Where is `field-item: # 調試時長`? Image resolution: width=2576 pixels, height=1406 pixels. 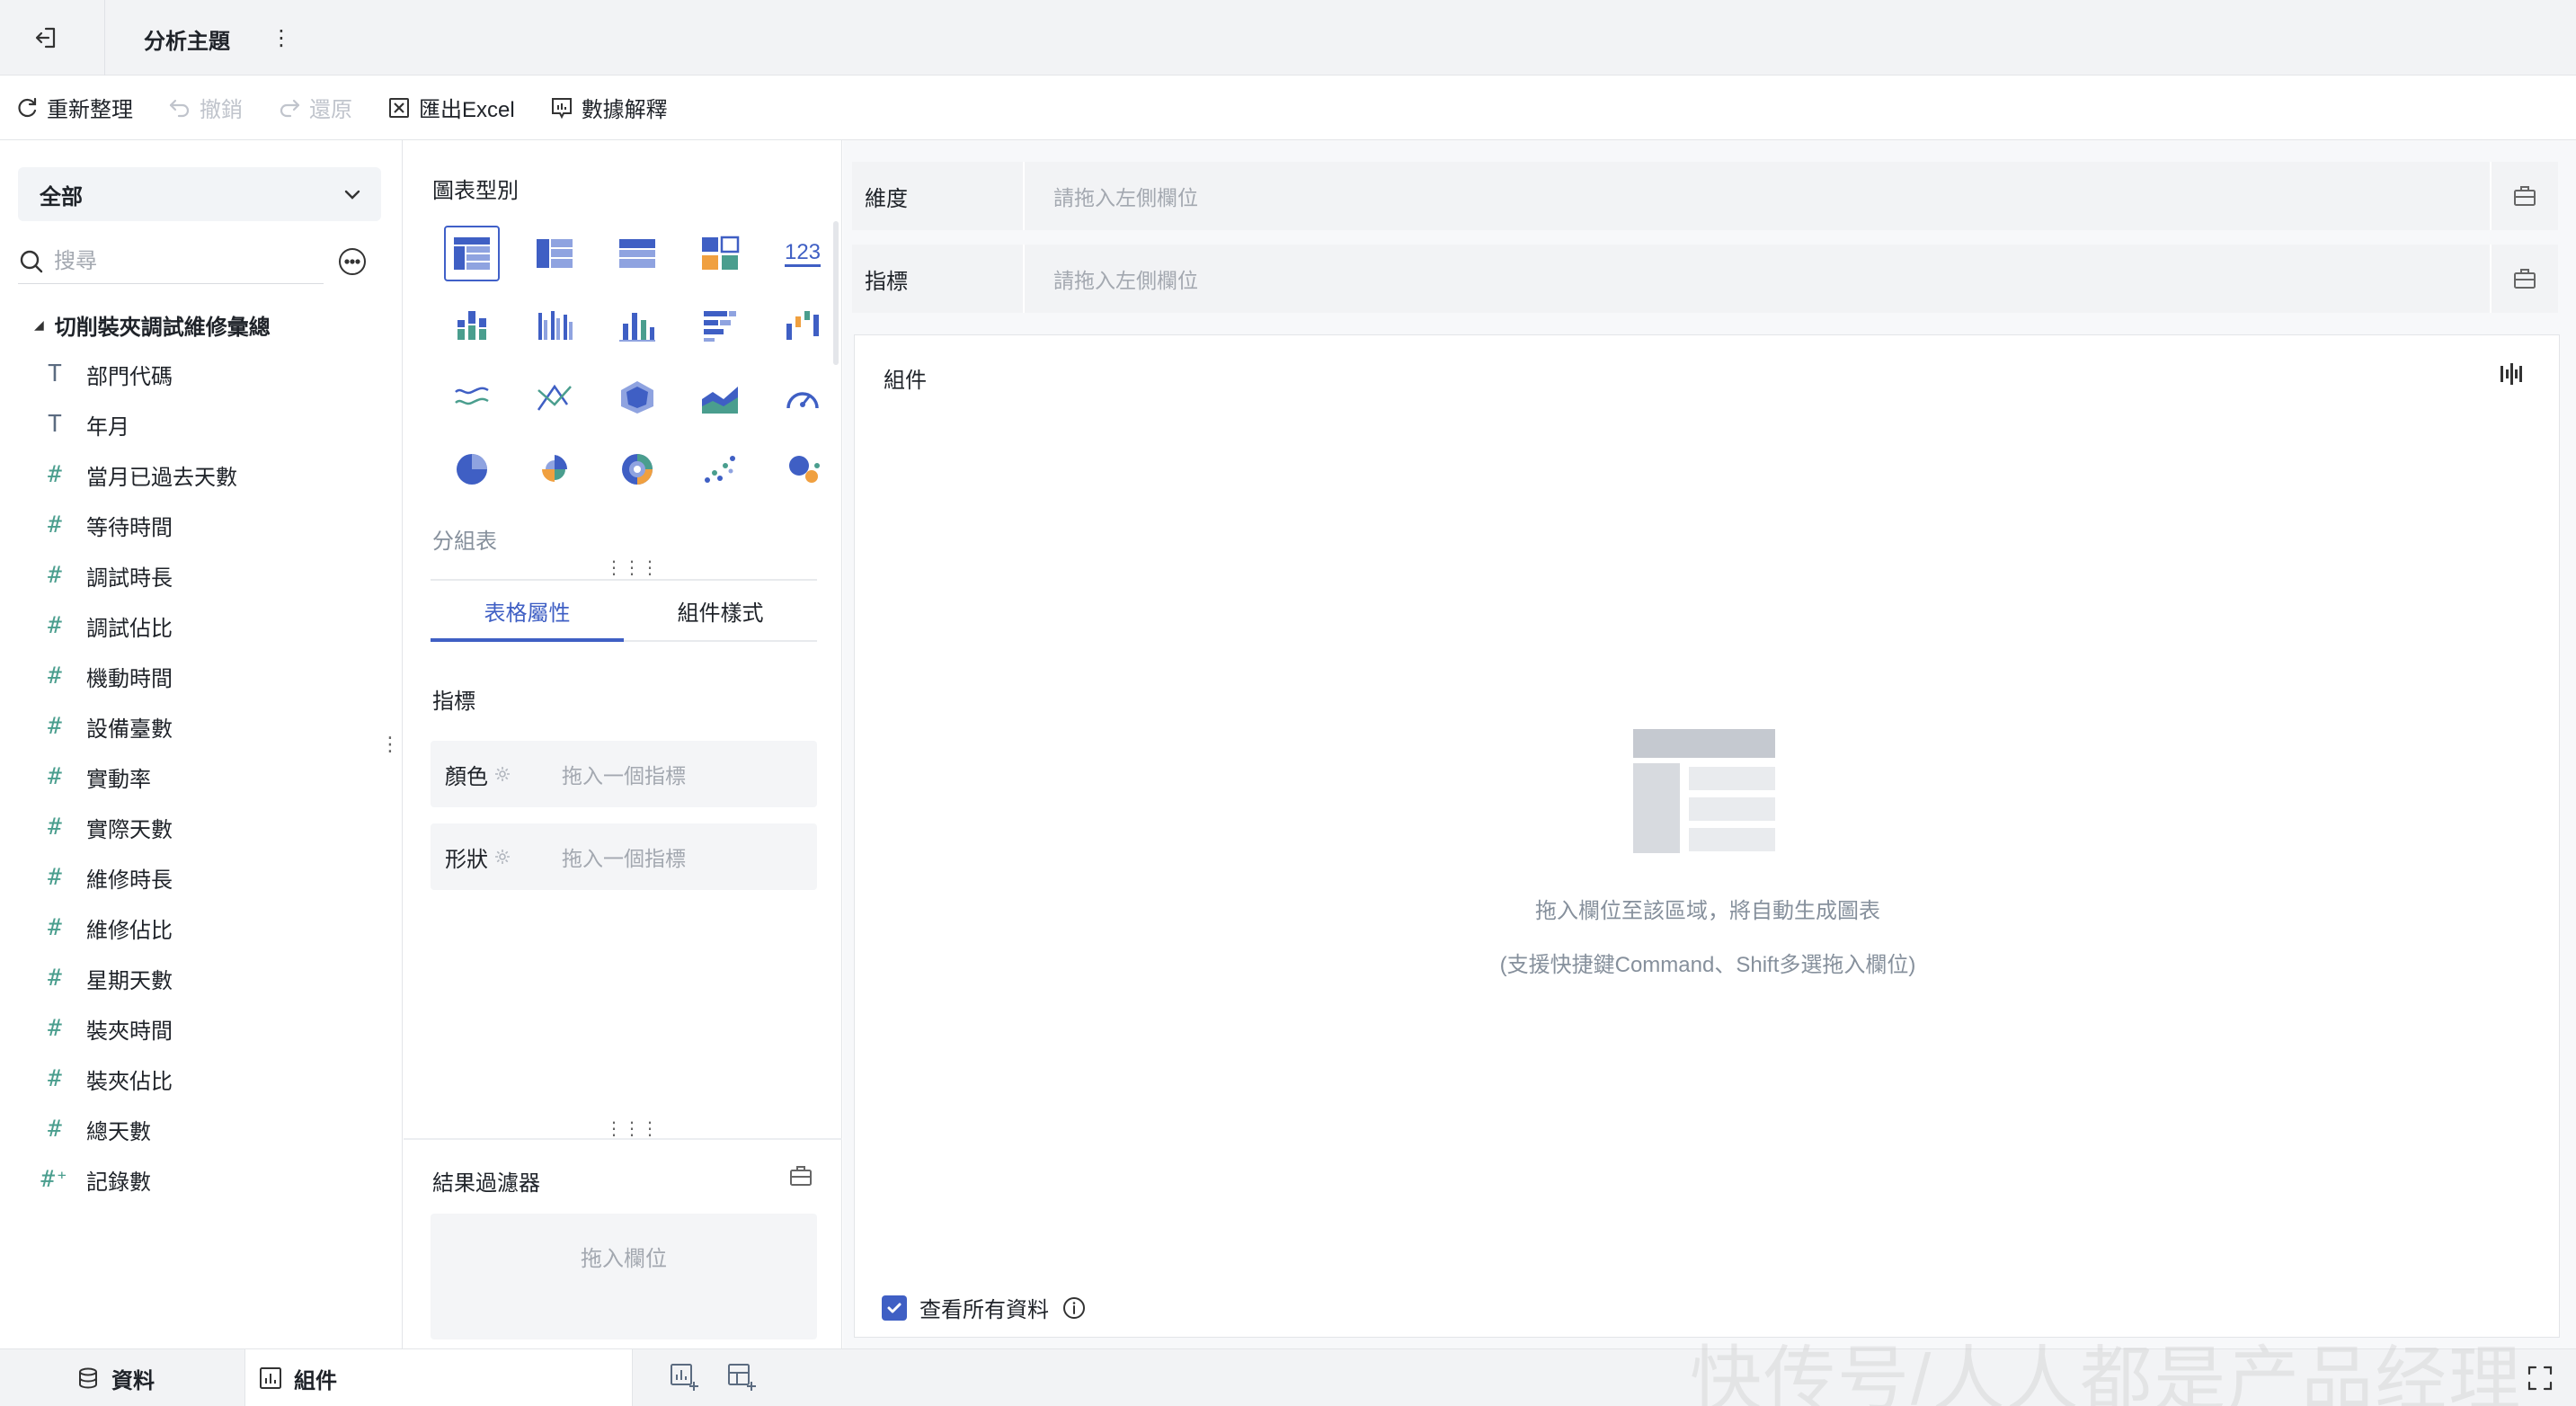
field-item: # 調試時長 is located at coordinates (210, 575).